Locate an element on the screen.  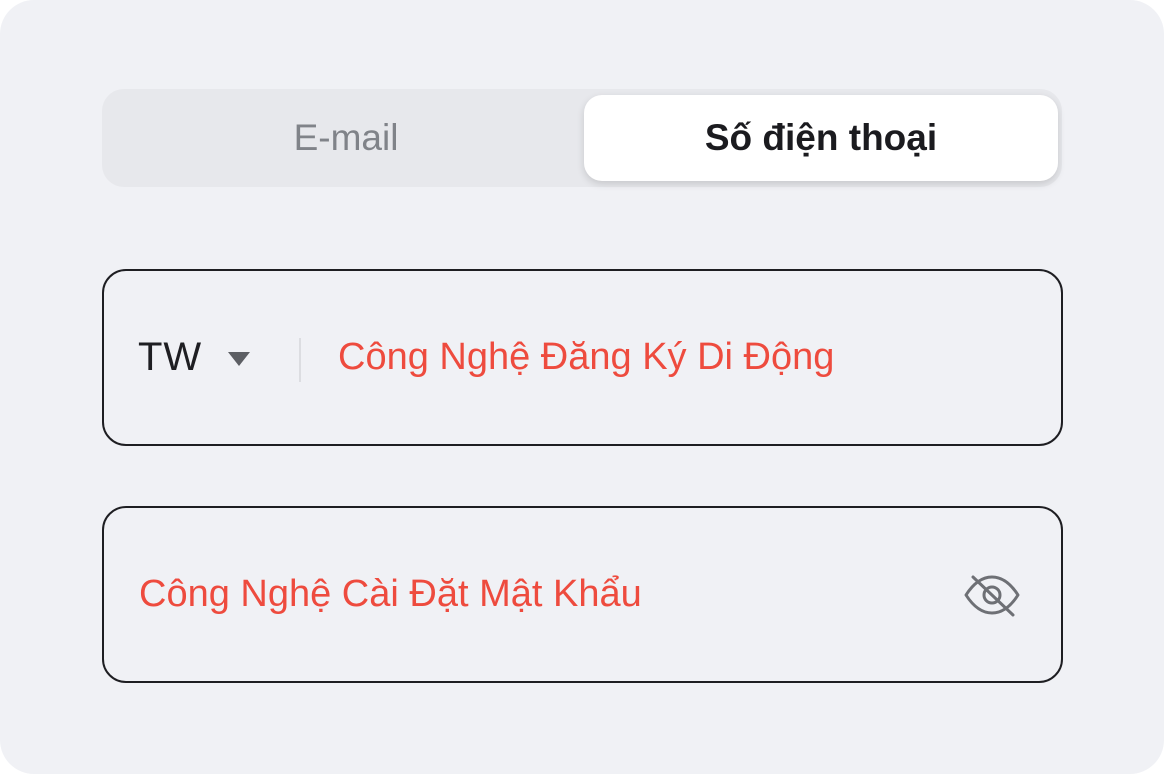
field-divider is located at coordinates (300, 360).